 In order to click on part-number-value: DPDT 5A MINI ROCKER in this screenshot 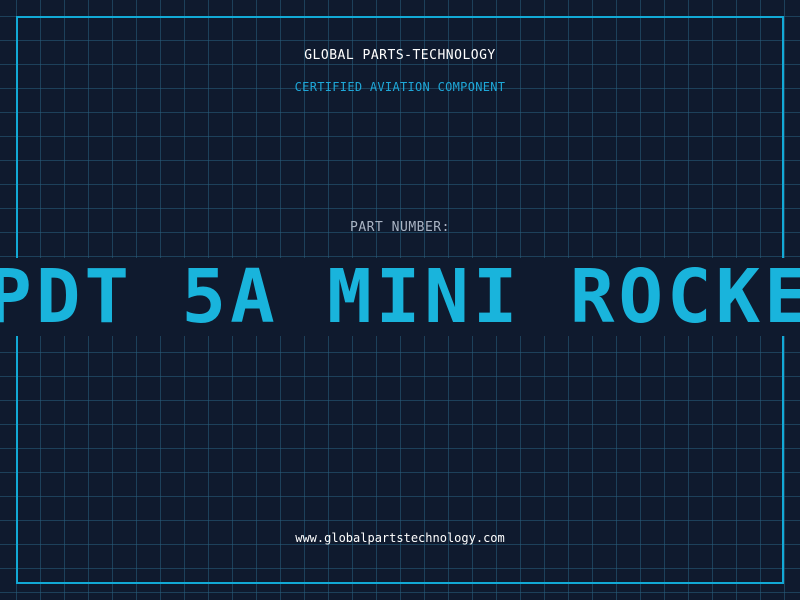, I will do `click(400, 297)`.